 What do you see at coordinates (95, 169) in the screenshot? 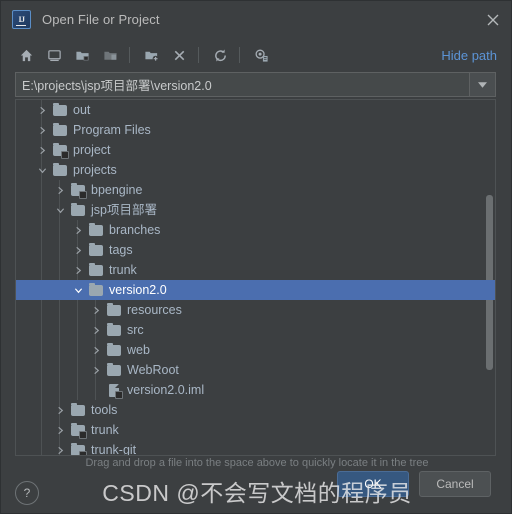
I see `tree-row-label: projects` at bounding box center [95, 169].